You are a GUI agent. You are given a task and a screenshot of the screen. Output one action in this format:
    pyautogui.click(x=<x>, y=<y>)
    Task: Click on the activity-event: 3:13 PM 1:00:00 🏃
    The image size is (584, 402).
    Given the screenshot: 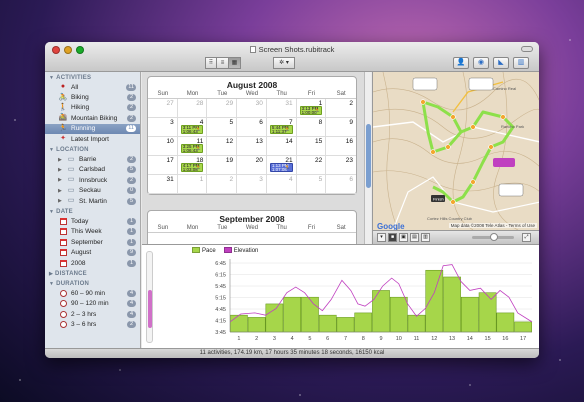 What is the action you would take?
    pyautogui.click(x=311, y=110)
    